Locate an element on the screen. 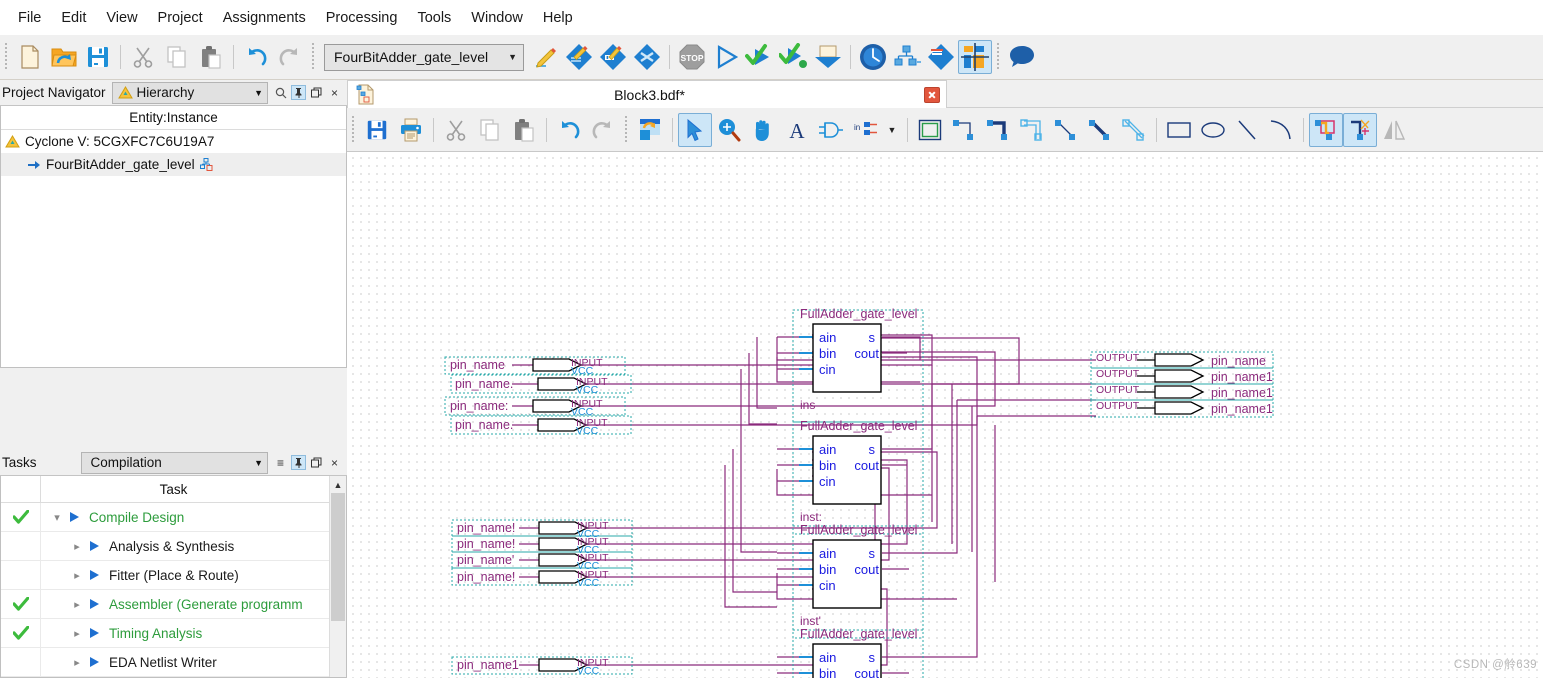  hierarchy-view-combo: Hierarchy ▼ is located at coordinates (189, 92).